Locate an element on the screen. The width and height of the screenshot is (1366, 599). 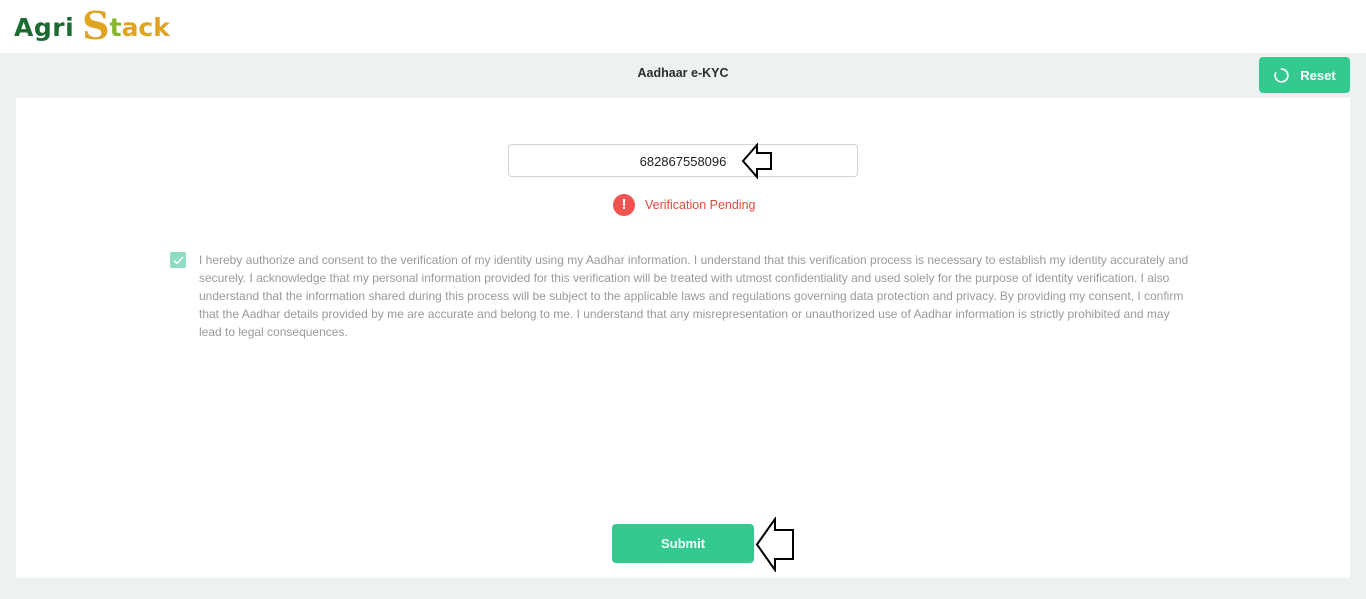
reset-button: Reset is located at coordinates (1304, 75).